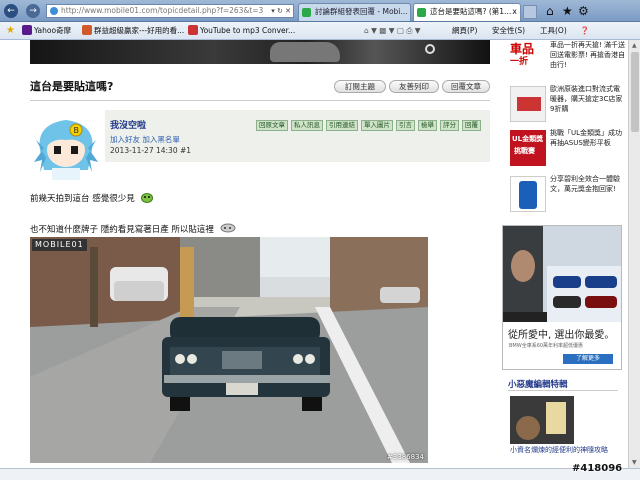 The width and height of the screenshot is (640, 480). What do you see at coordinates (471, 125) in the screenshot?
I see `reply-button: 回覆` at bounding box center [471, 125].